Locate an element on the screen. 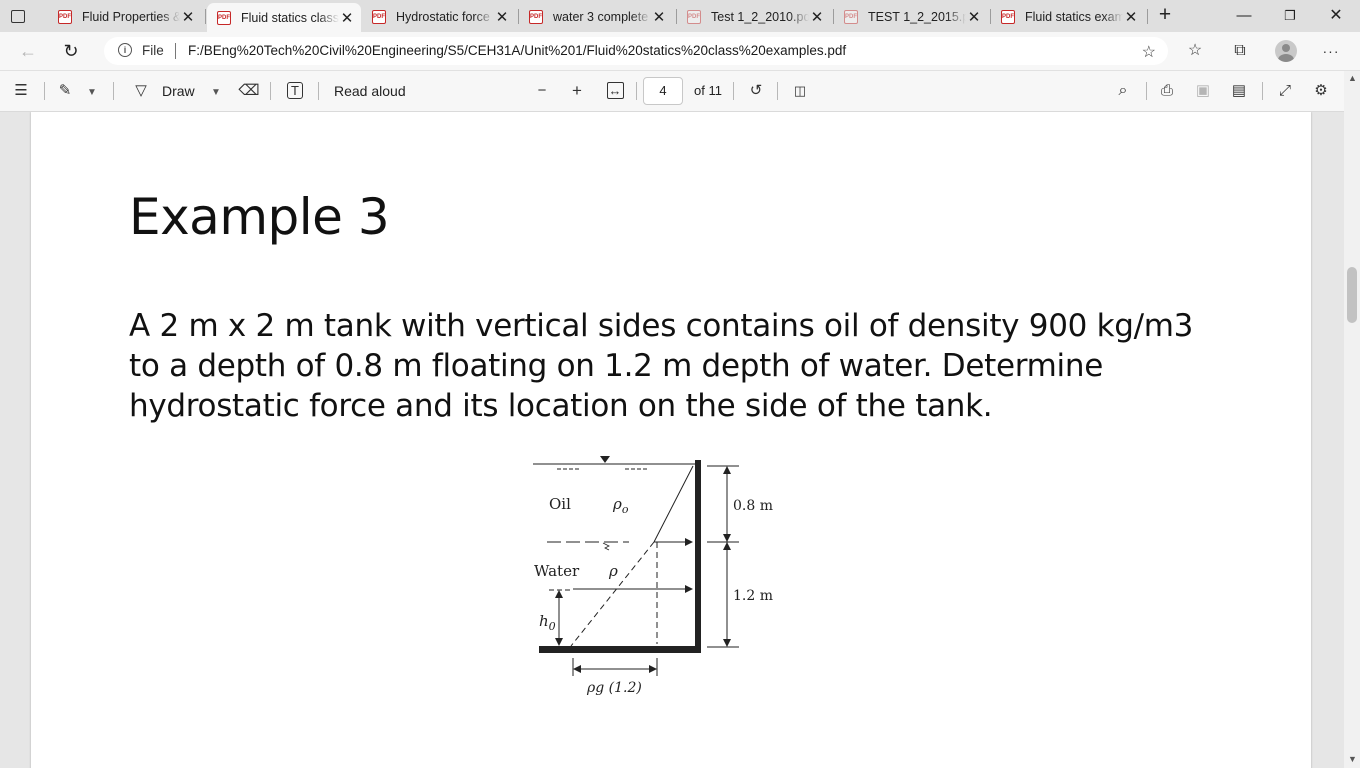  save-as-icon: ▤ is located at coordinates (1239, 91).